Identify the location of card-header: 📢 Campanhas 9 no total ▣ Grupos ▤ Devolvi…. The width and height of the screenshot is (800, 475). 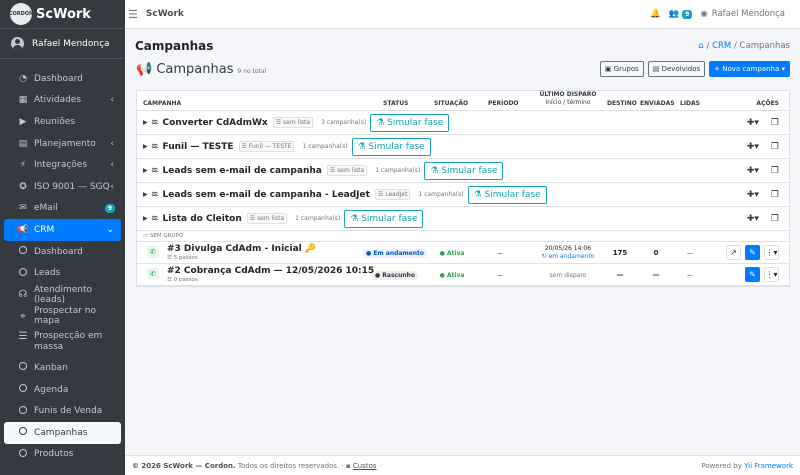
(463, 69).